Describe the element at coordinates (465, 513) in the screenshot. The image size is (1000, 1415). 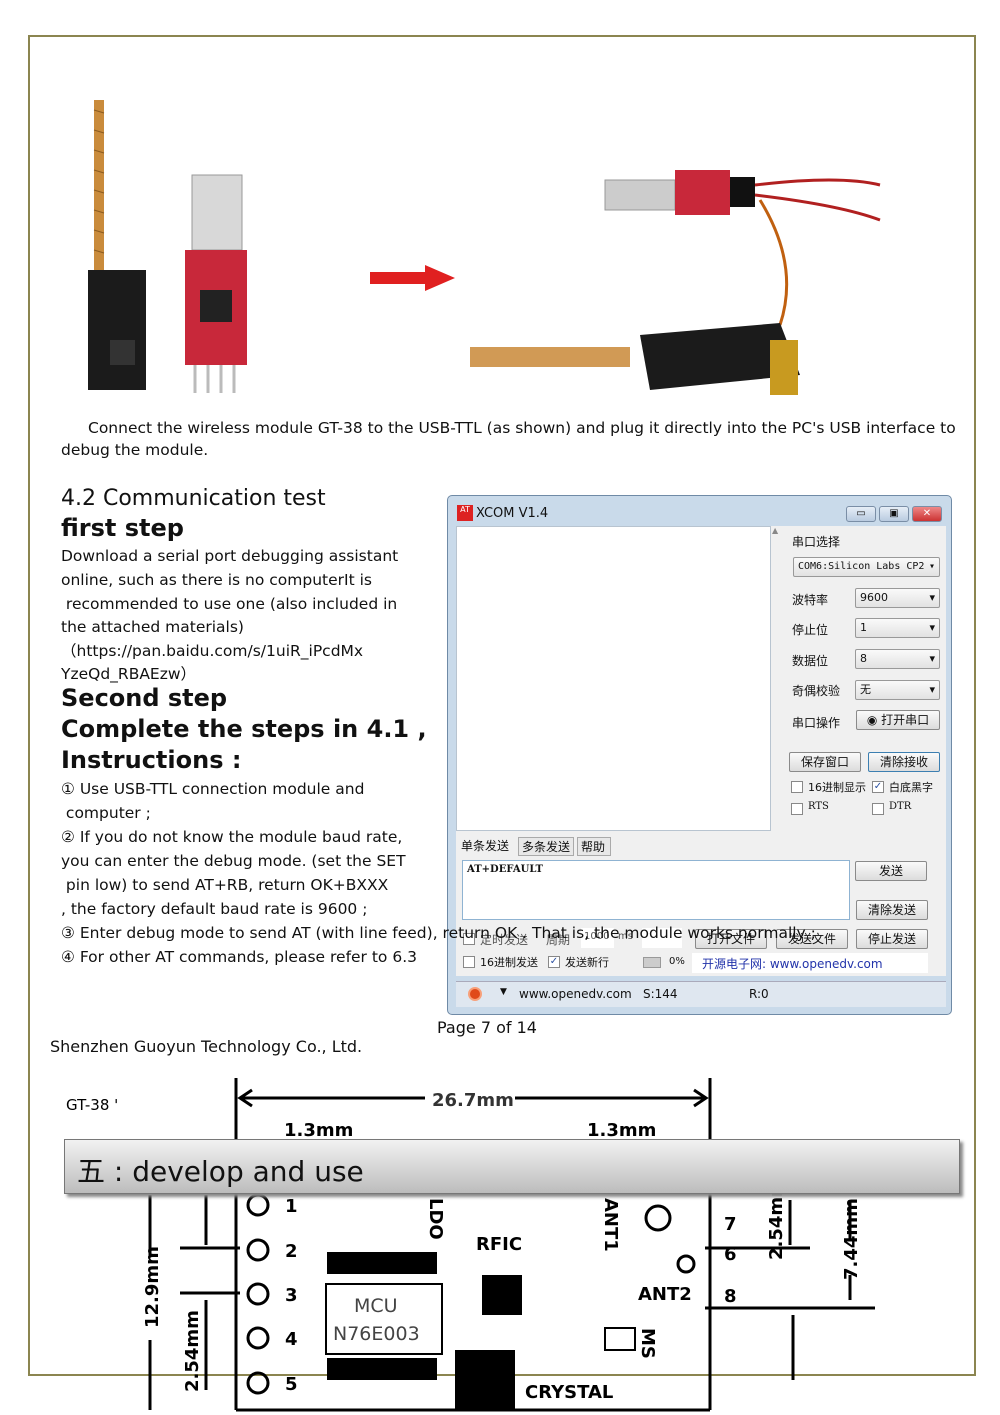
I see `app-logo-icon: AT` at that location.